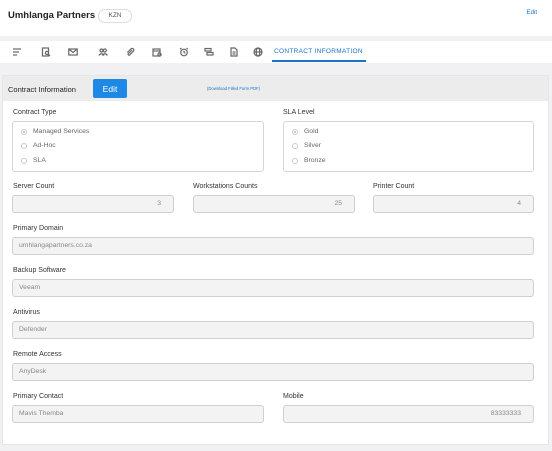 Image resolution: width=552 pixels, height=451 pixels. Describe the element at coordinates (233, 88) in the screenshot. I see `download-pdf-link: (Download Filled Form PDF)` at that location.